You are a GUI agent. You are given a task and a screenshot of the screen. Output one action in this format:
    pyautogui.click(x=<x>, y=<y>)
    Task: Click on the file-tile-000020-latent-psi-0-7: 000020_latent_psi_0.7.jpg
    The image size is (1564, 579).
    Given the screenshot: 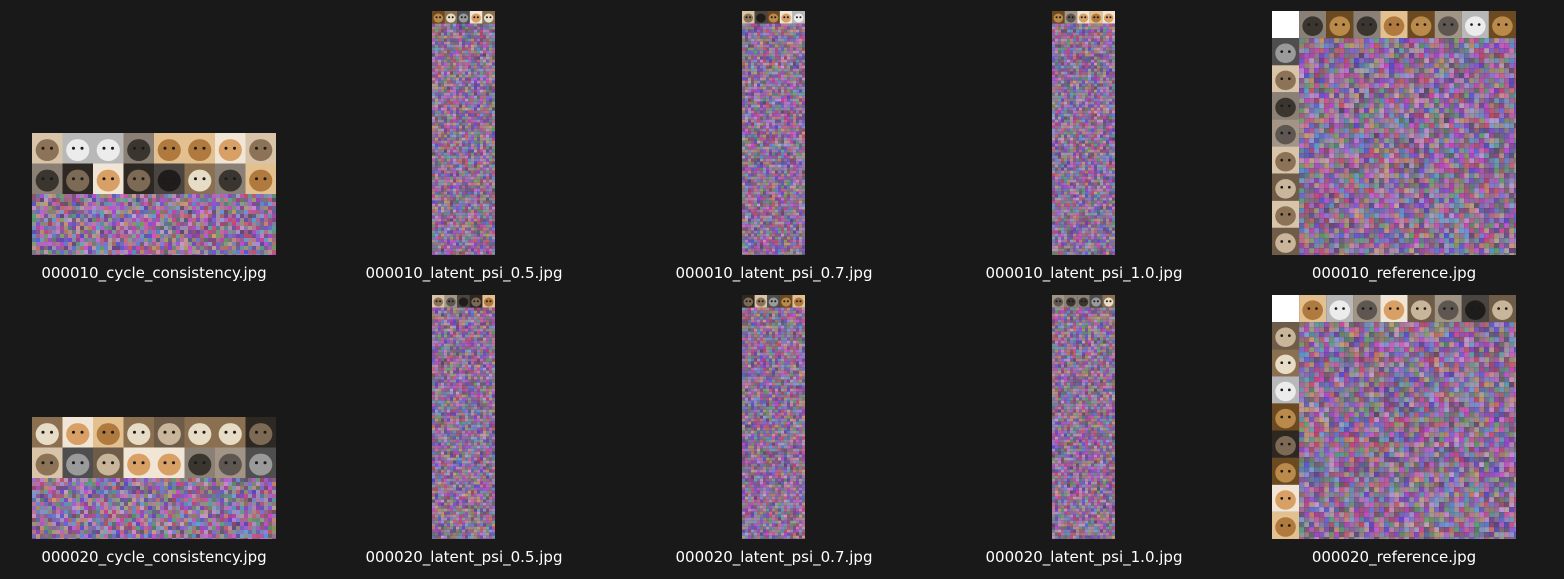 What is the action you would take?
    pyautogui.click(x=774, y=437)
    